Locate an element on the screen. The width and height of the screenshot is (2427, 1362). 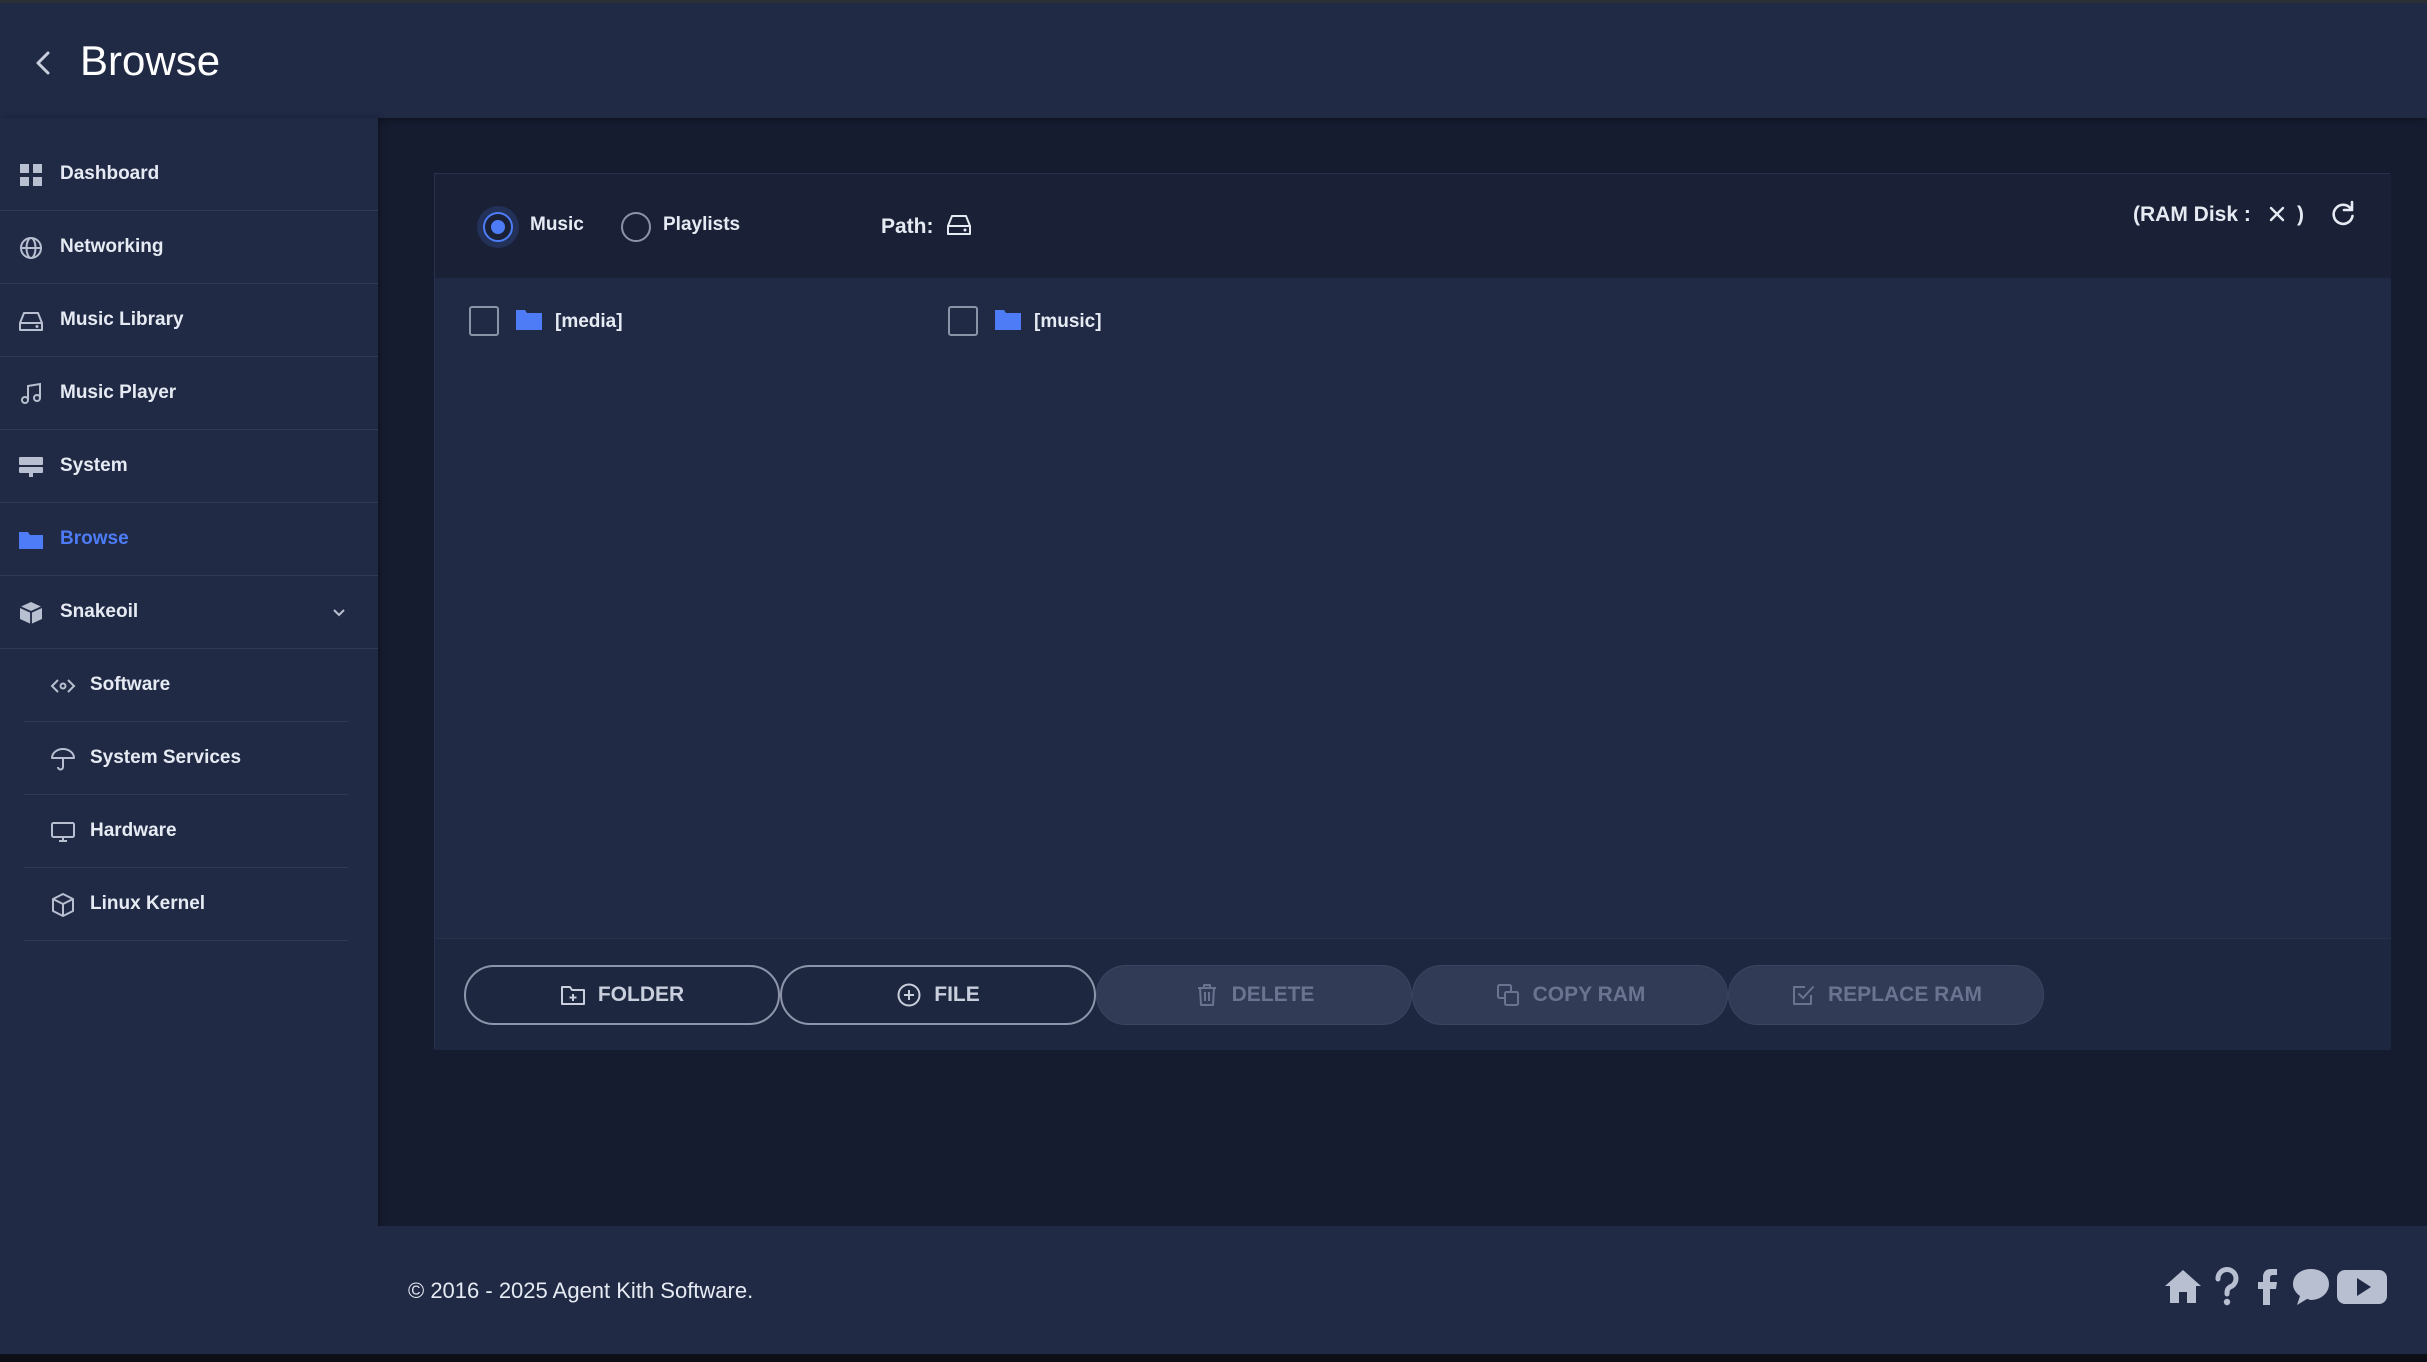
sidebar-item-browse: Browse is located at coordinates (189, 539).